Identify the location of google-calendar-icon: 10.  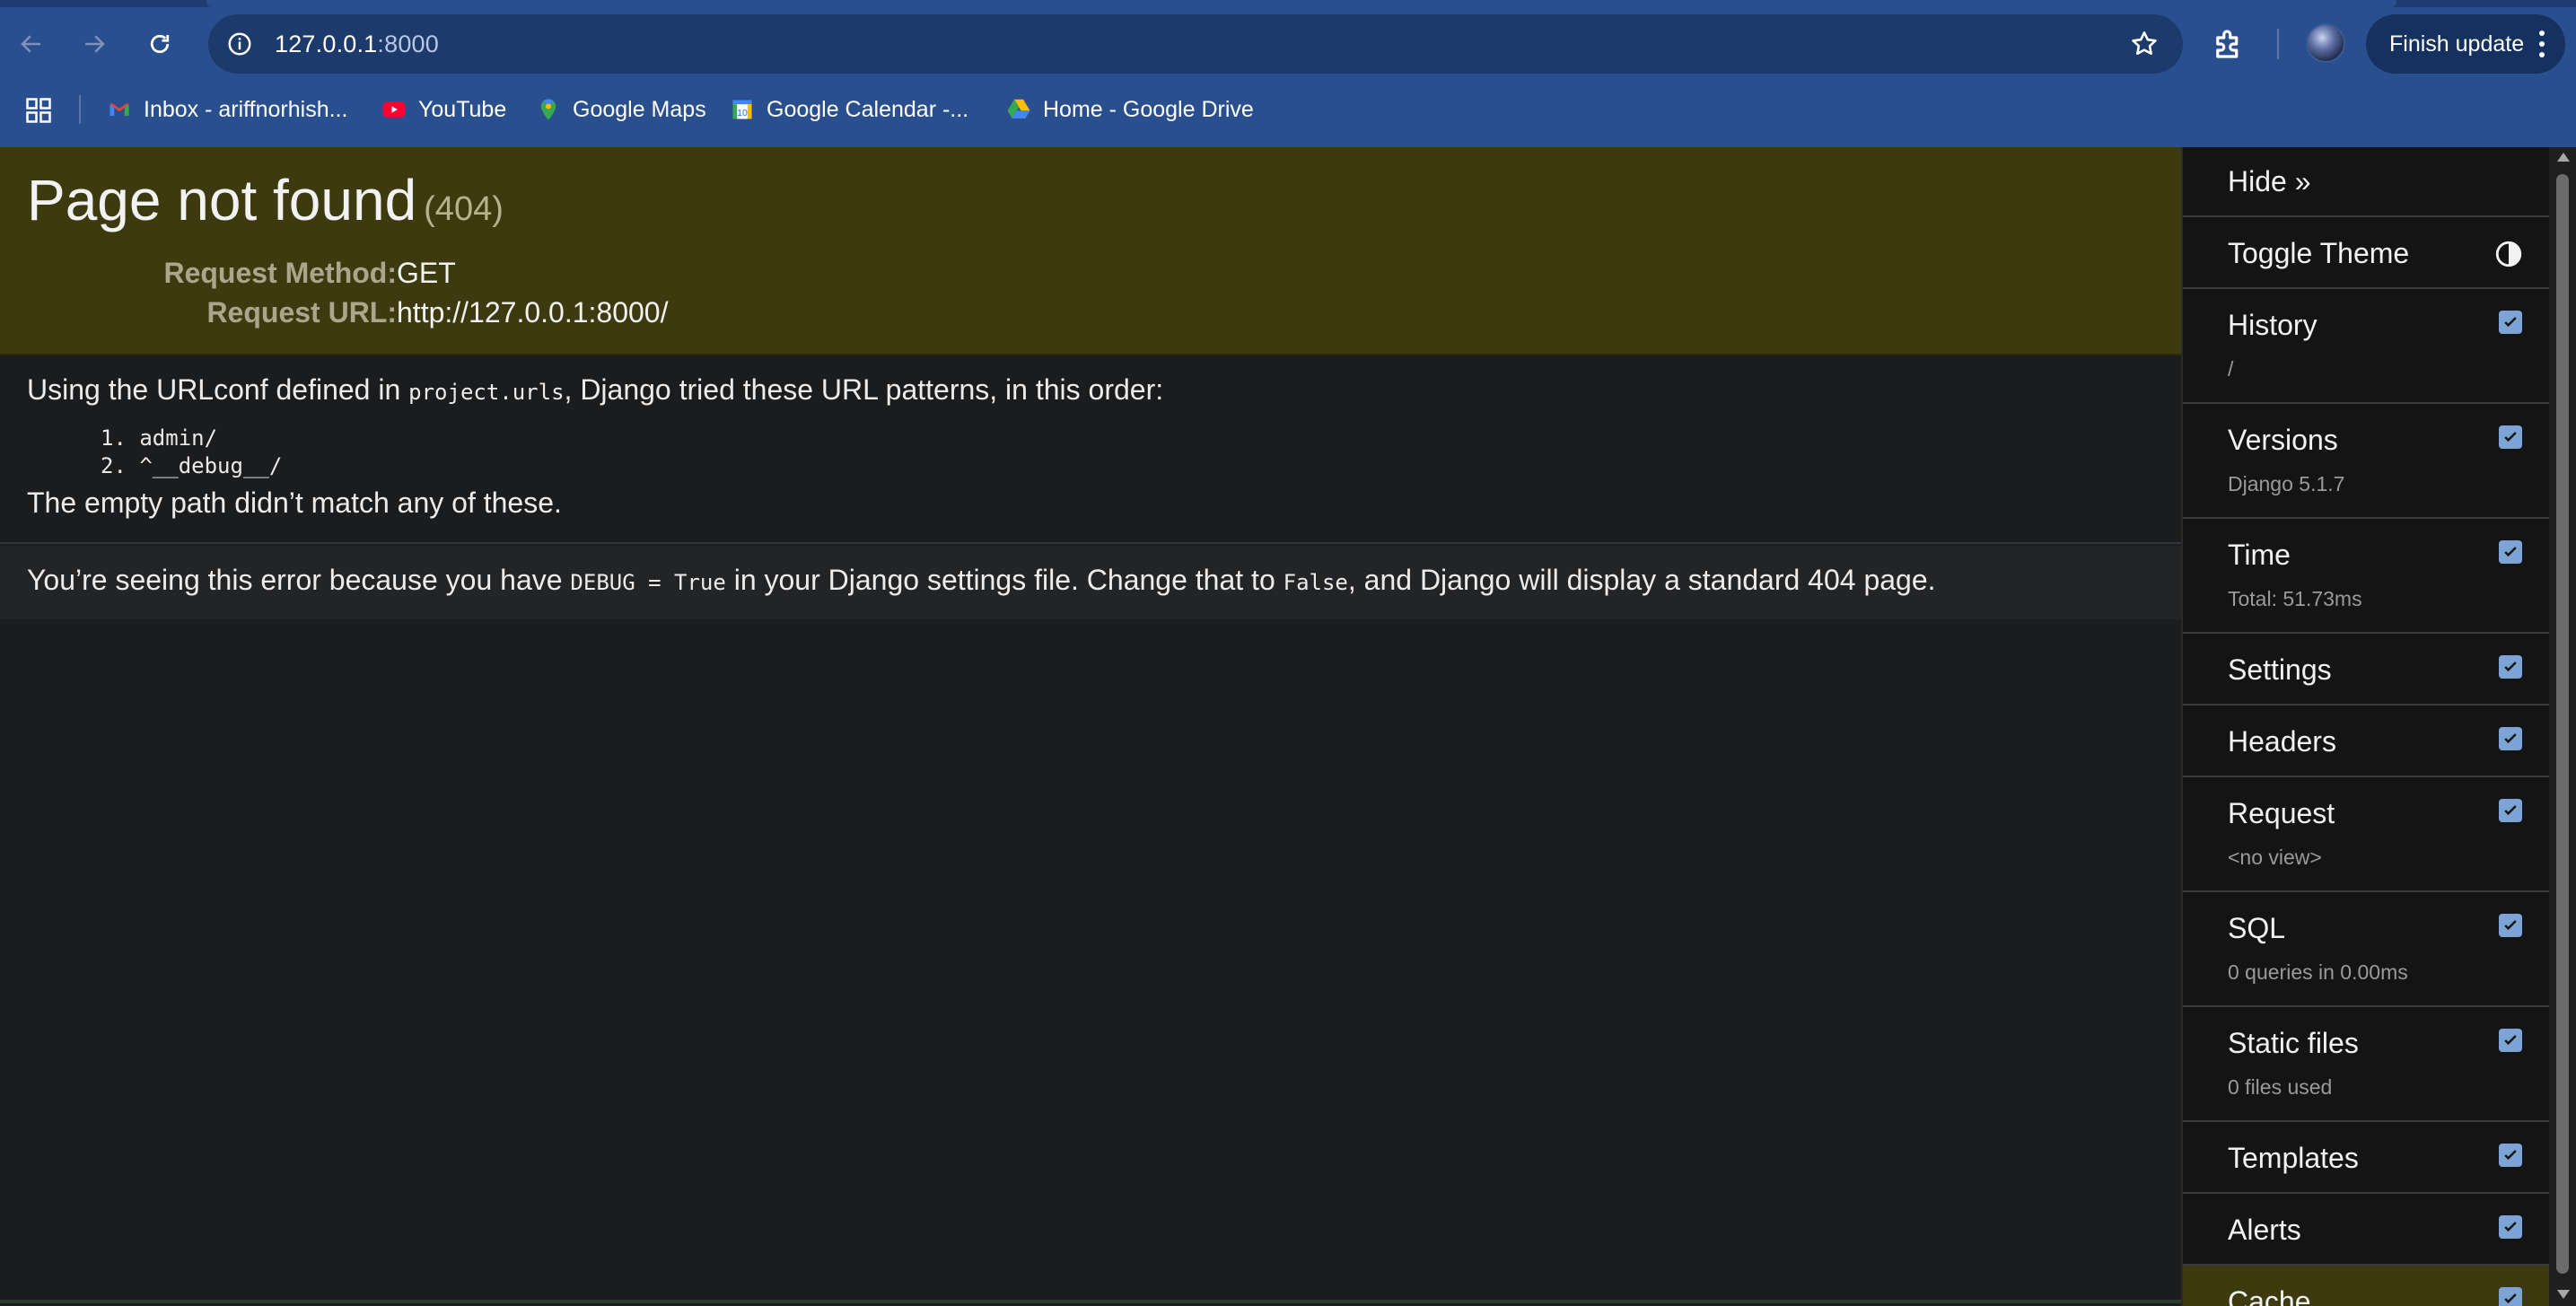
(742, 109).